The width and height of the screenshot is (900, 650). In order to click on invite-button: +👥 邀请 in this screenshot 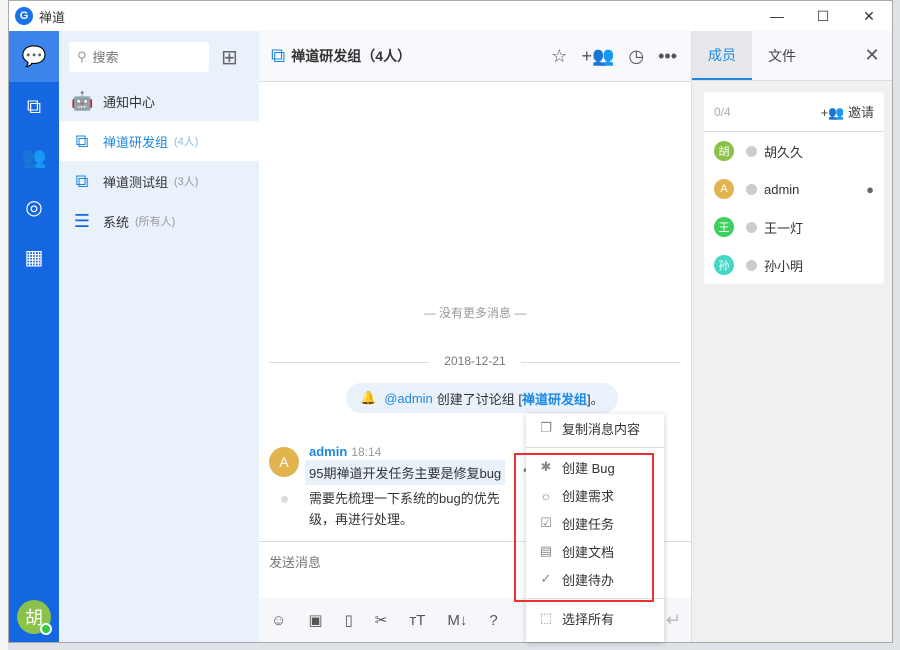, I will do `click(847, 111)`.